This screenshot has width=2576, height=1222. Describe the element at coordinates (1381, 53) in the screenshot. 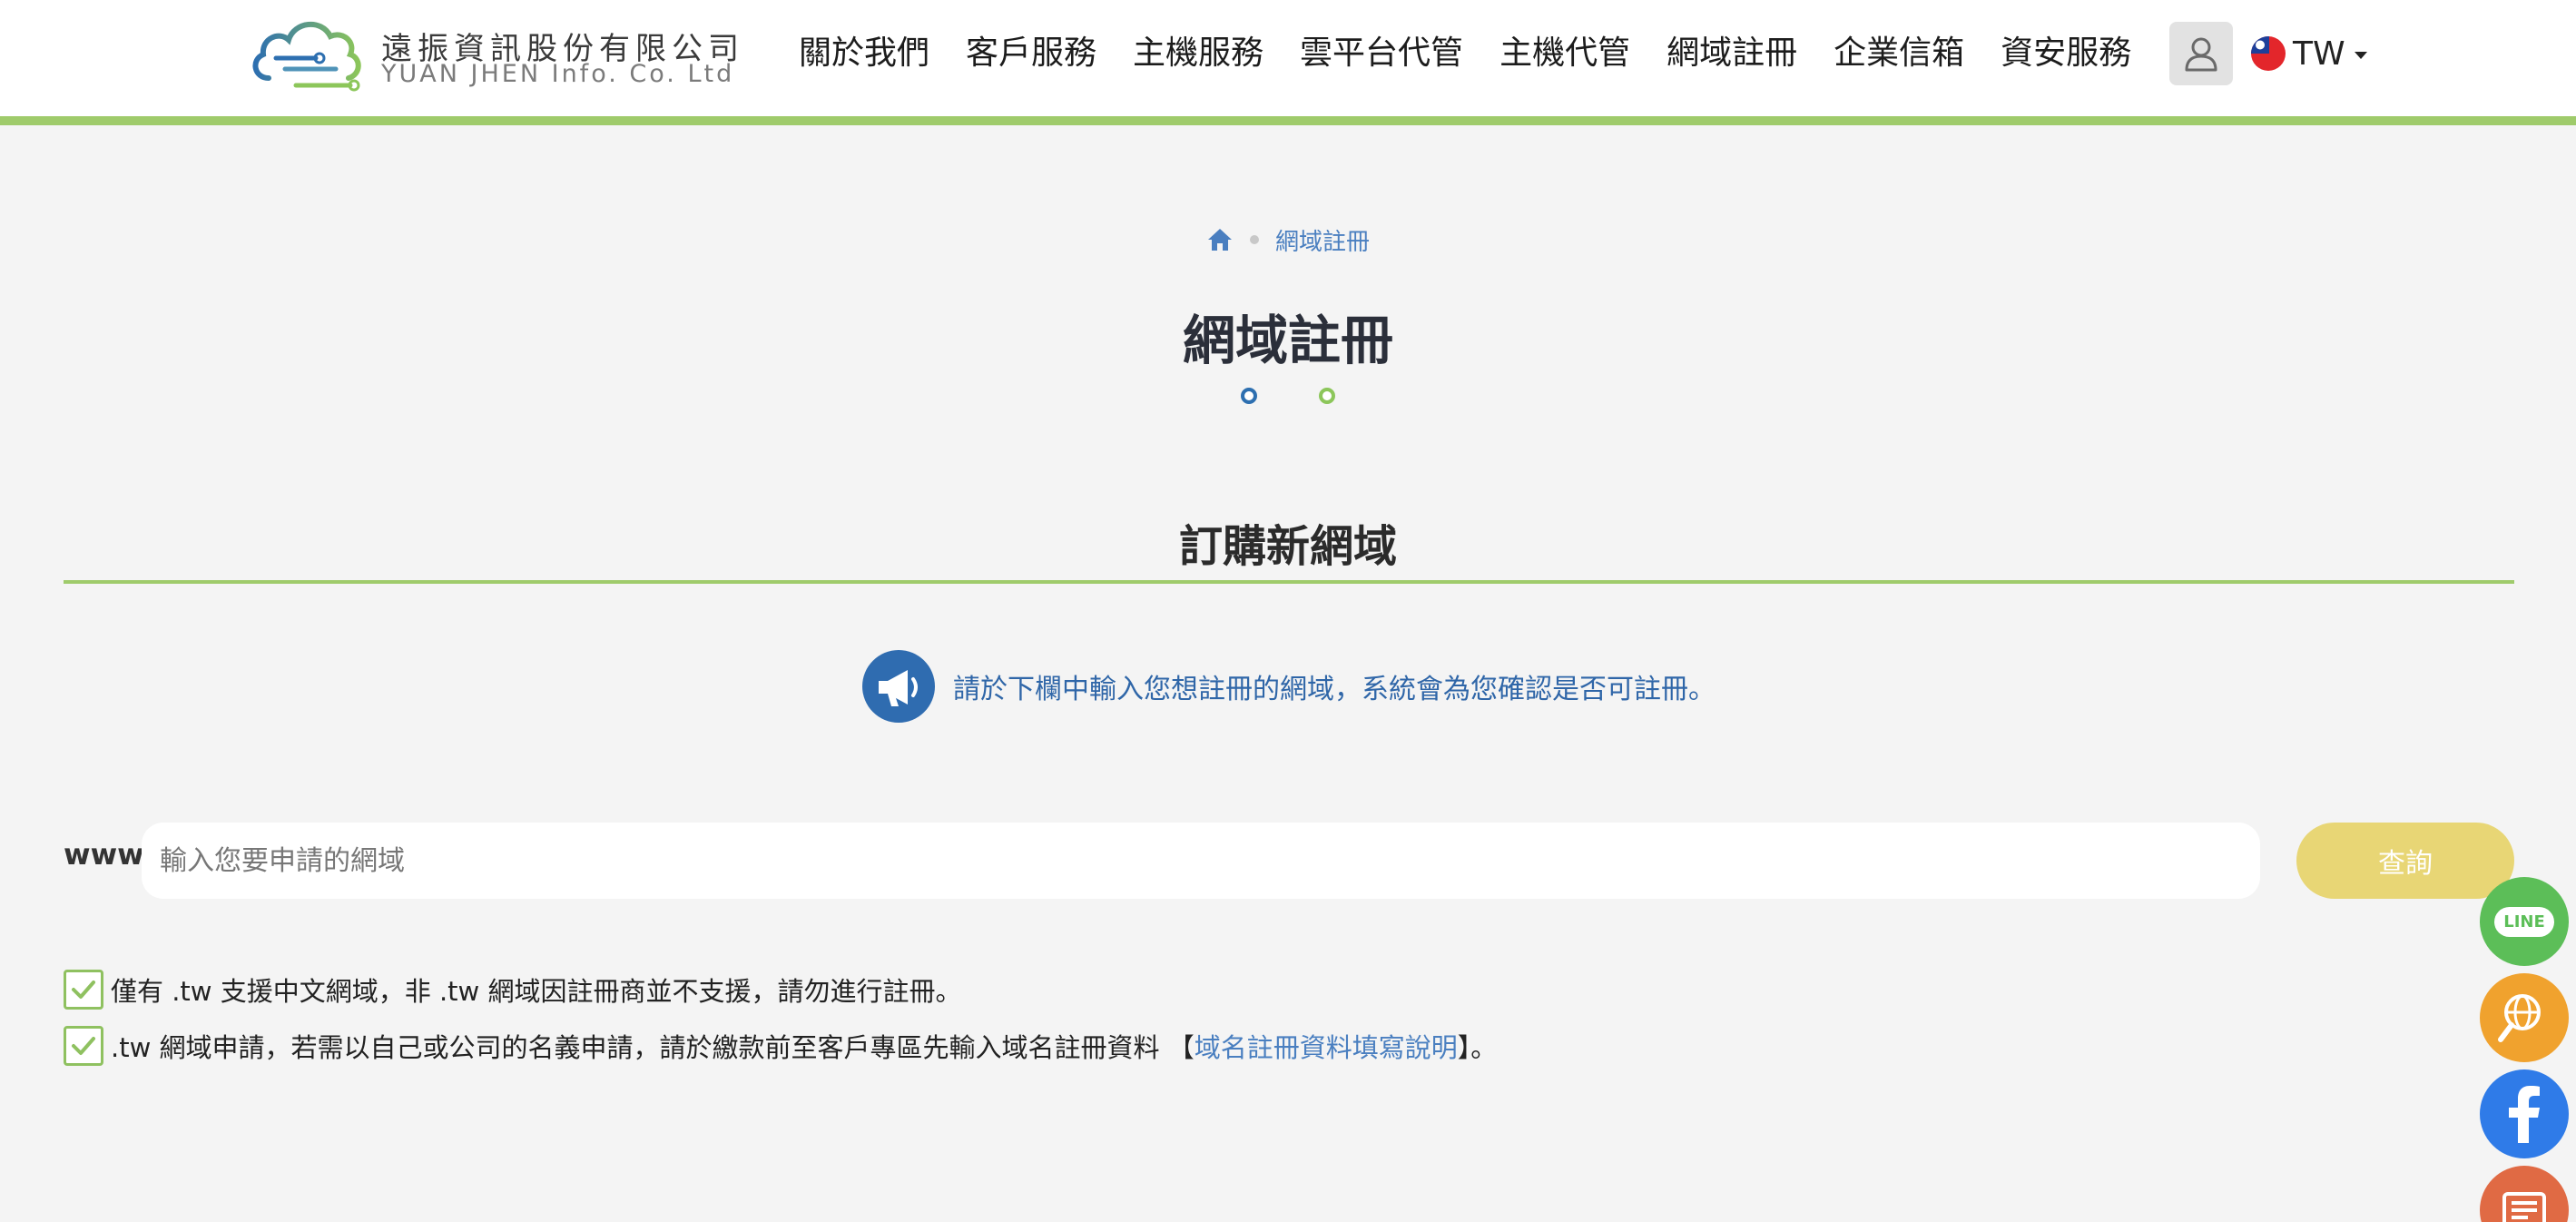

I see `nav-cloud-management: 雲平台代管` at that location.